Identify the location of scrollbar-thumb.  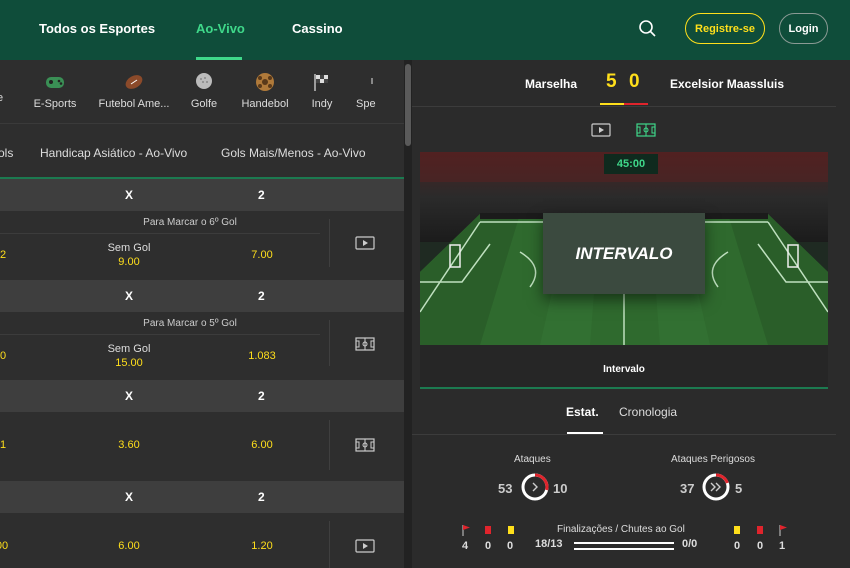
(408, 105).